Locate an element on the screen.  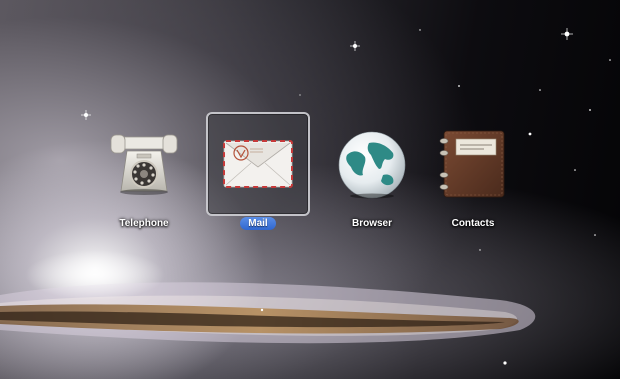
launcher-item-label: Browser is located at coordinates (371, 223).